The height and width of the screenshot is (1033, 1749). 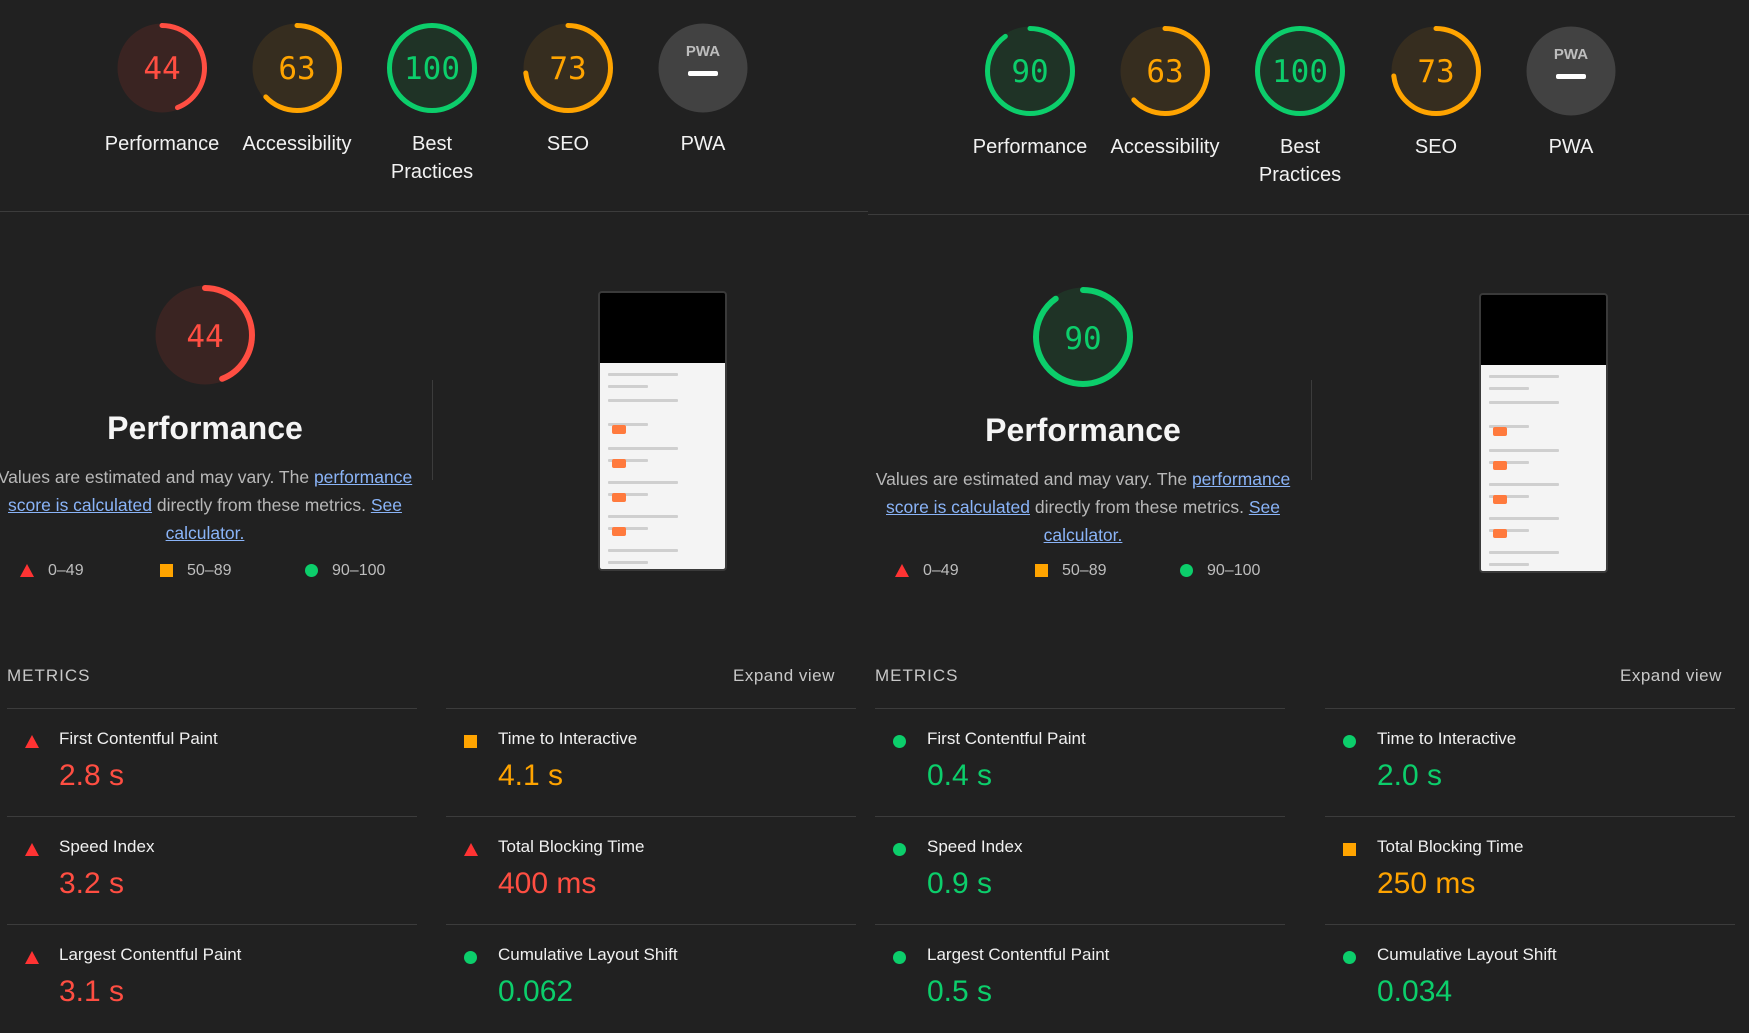 I want to click on metric-largest-contentful-paint: Largest Contentful Paint 0.5 s, so click(x=1080, y=978).